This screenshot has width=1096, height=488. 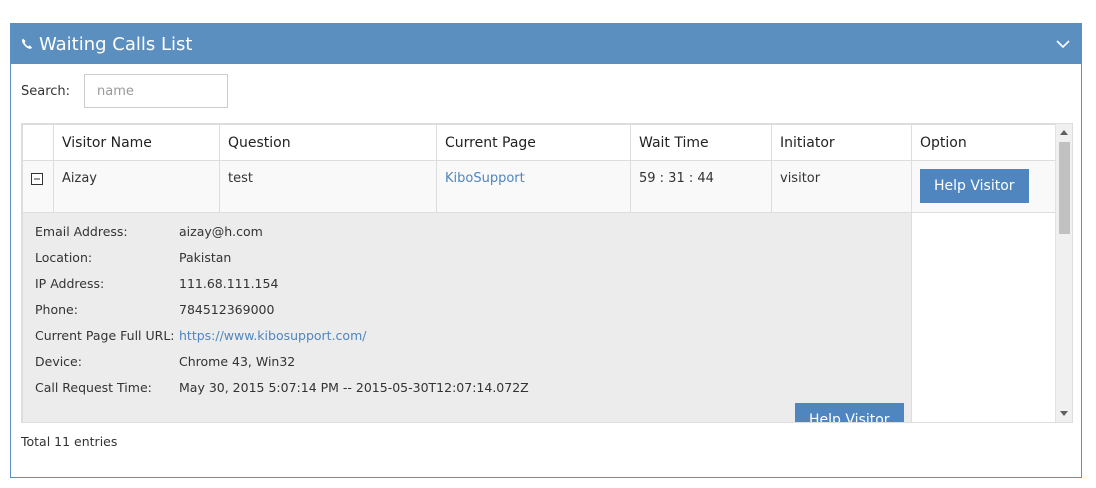 What do you see at coordinates (38, 186) in the screenshot?
I see `expand-cell` at bounding box center [38, 186].